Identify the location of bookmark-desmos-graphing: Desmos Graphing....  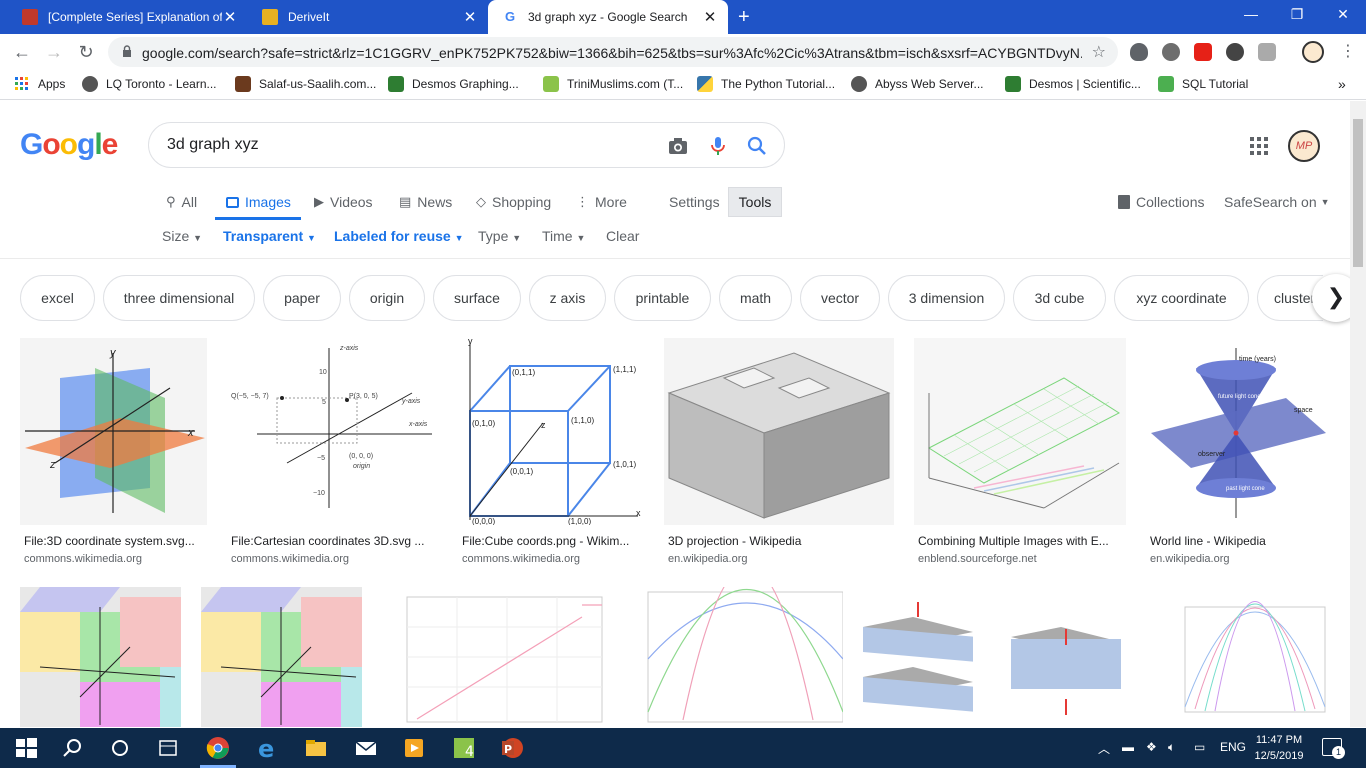
(453, 84).